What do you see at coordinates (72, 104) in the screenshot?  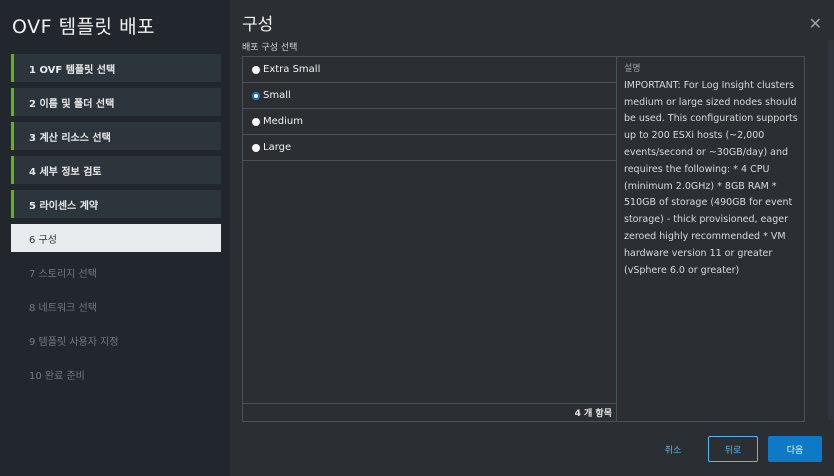 I see `step-label: 2 이름 및 폴더 선택` at bounding box center [72, 104].